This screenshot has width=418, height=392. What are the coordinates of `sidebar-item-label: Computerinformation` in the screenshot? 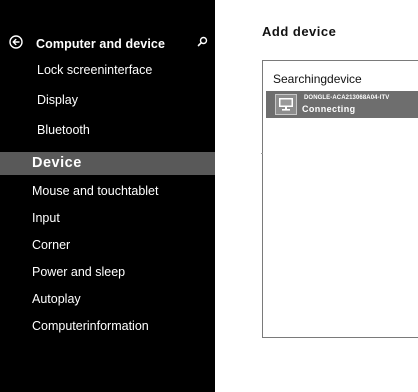 It's located at (90, 326).